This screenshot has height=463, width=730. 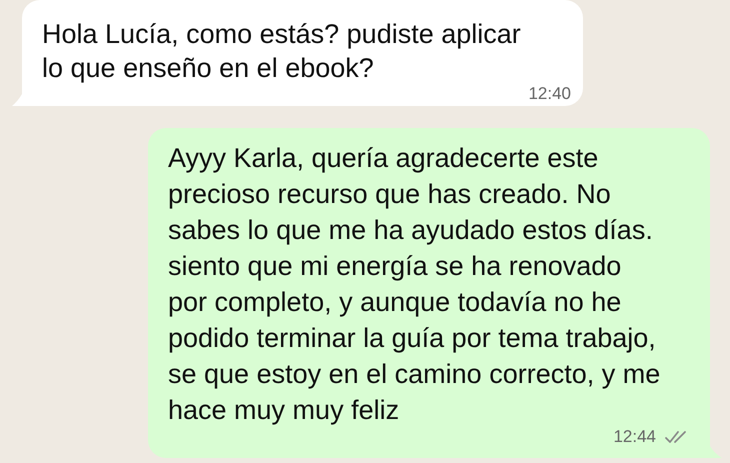 What do you see at coordinates (281, 51) in the screenshot?
I see `message-text: Hola Lucía, como estás? pudiste aplicar lo que enseño en el ebook?` at bounding box center [281, 51].